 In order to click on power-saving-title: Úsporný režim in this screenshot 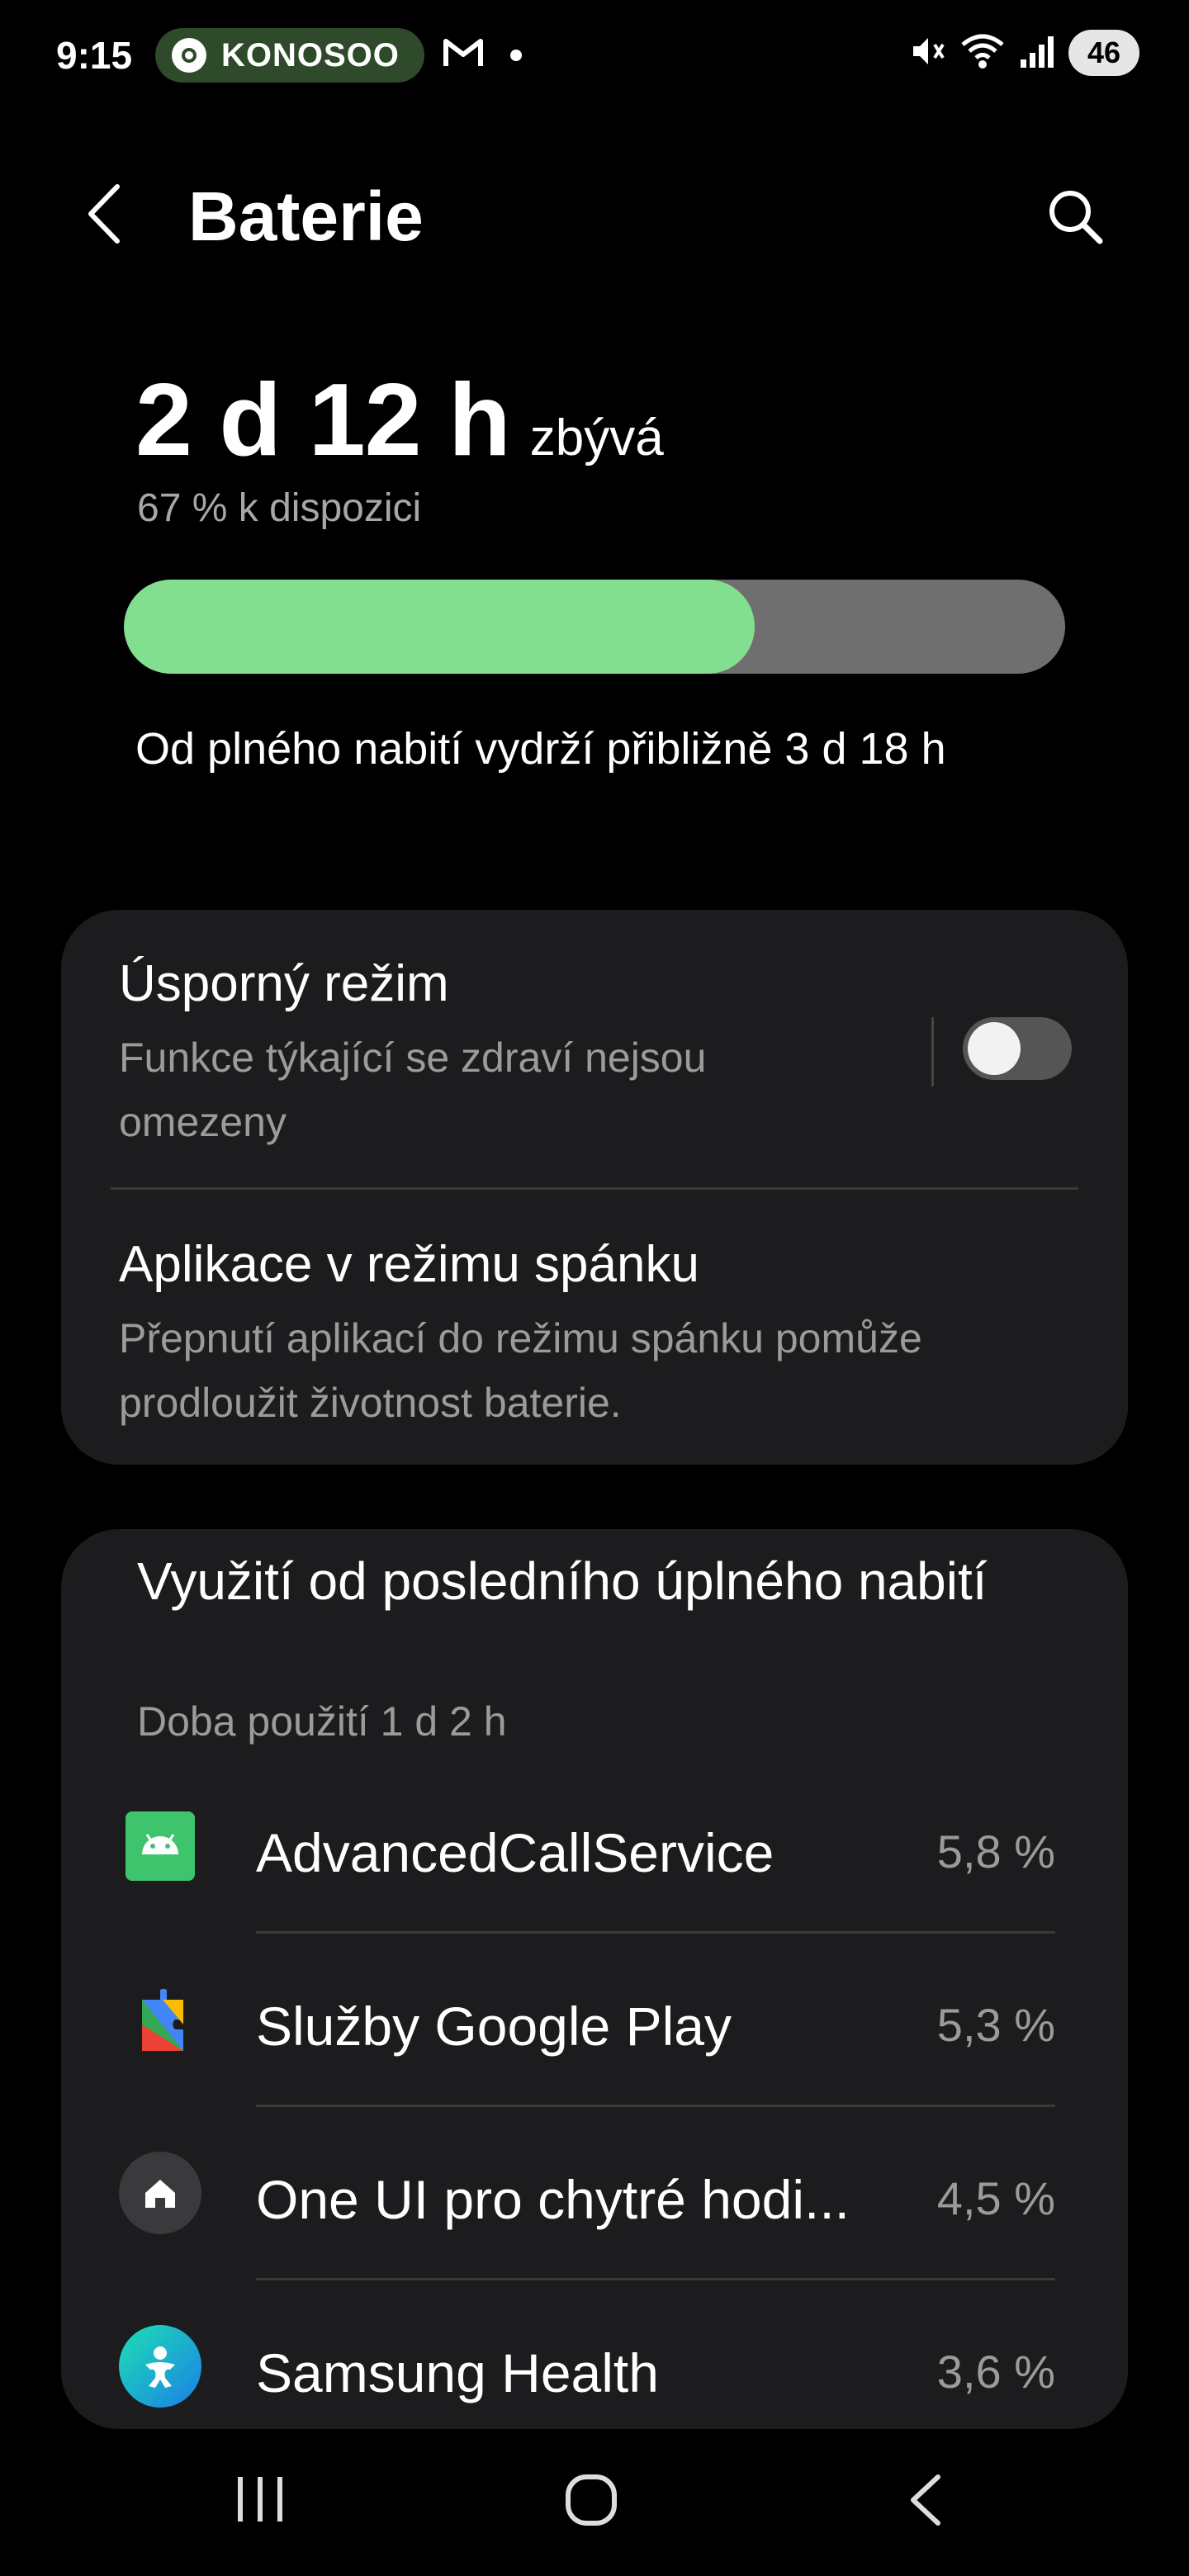, I will do `click(284, 983)`.